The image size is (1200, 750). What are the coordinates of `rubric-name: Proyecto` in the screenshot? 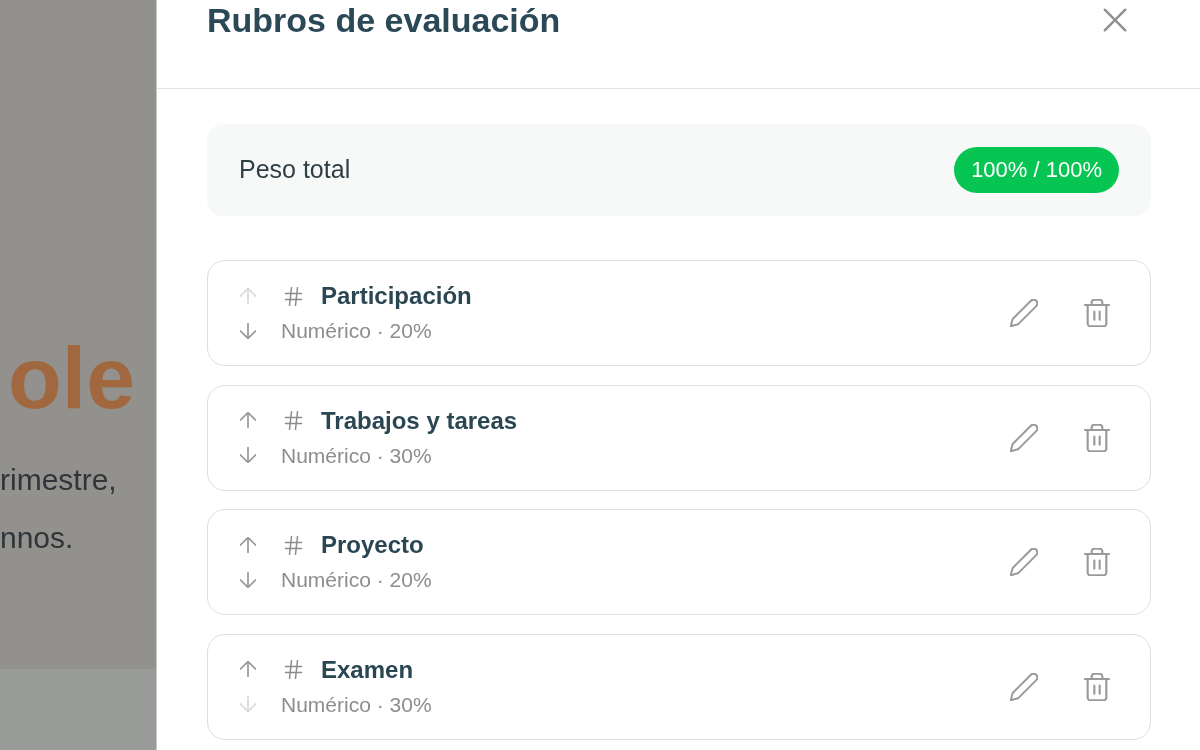 It's located at (372, 545).